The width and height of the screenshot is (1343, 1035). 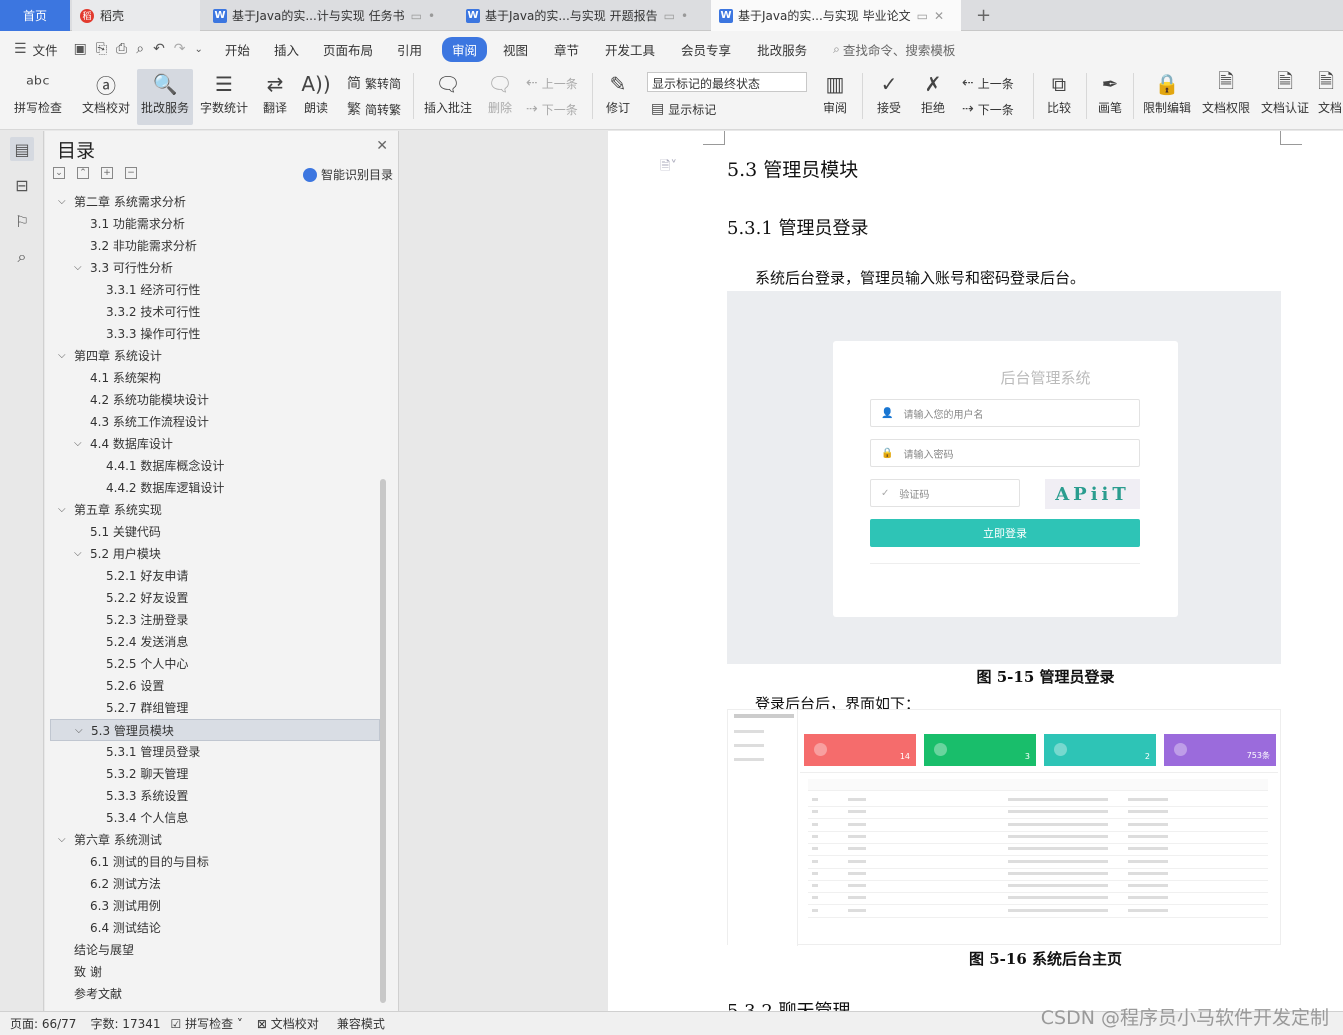 I want to click on toc-scrollbar, so click(x=383, y=741).